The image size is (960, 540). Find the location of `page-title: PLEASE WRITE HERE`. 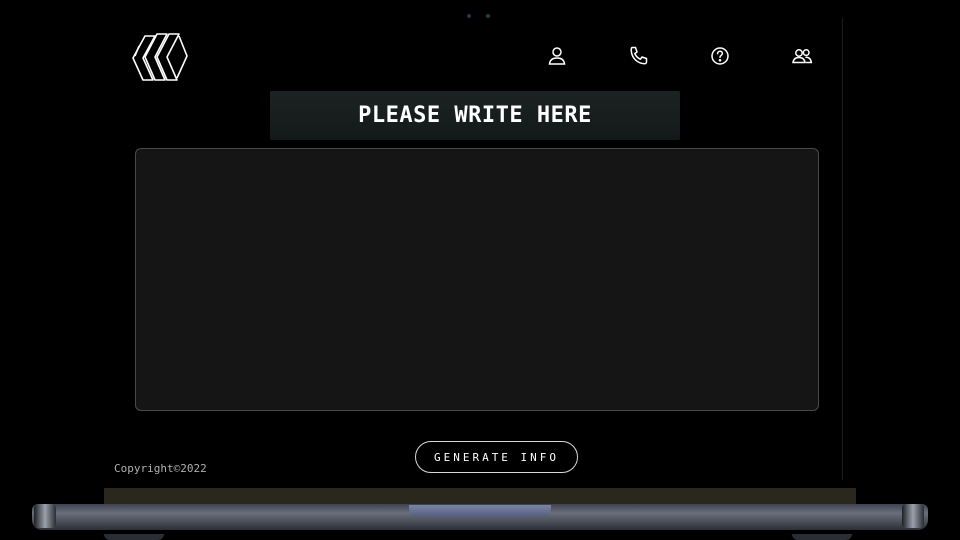

page-title: PLEASE WRITE HERE is located at coordinates (475, 115).